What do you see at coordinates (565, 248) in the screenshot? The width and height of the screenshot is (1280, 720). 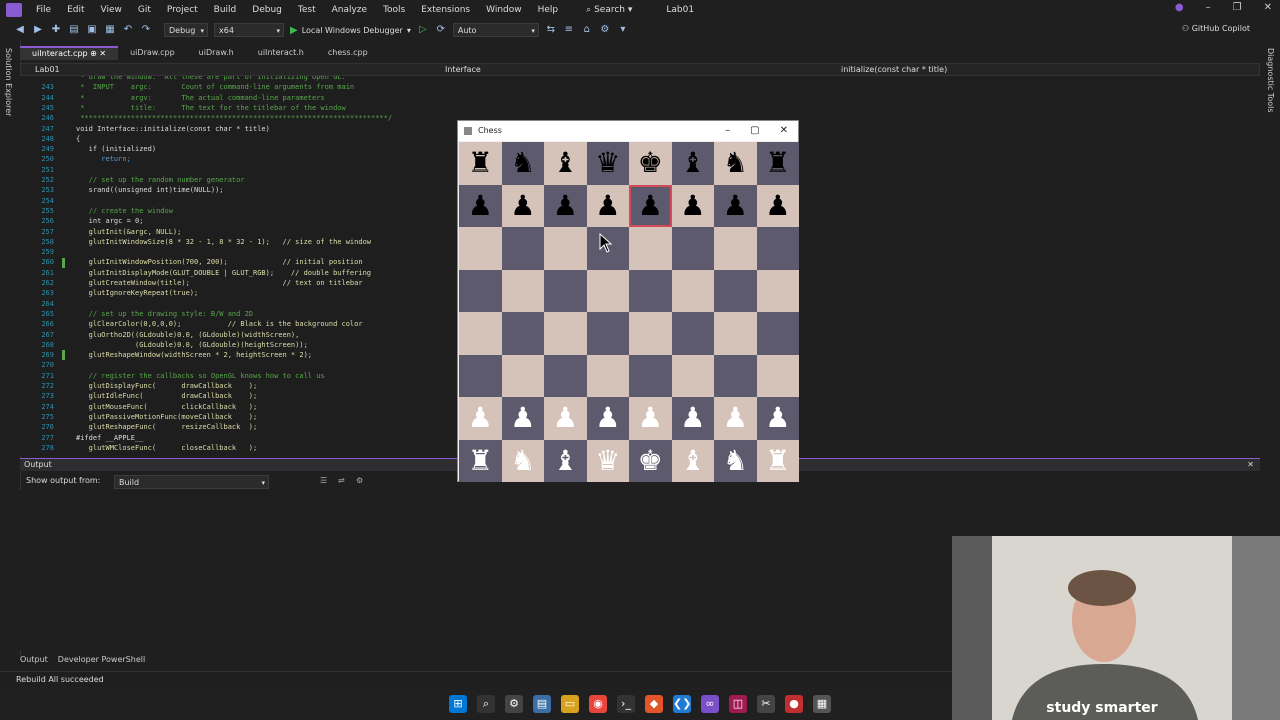 I see `square-c6` at bounding box center [565, 248].